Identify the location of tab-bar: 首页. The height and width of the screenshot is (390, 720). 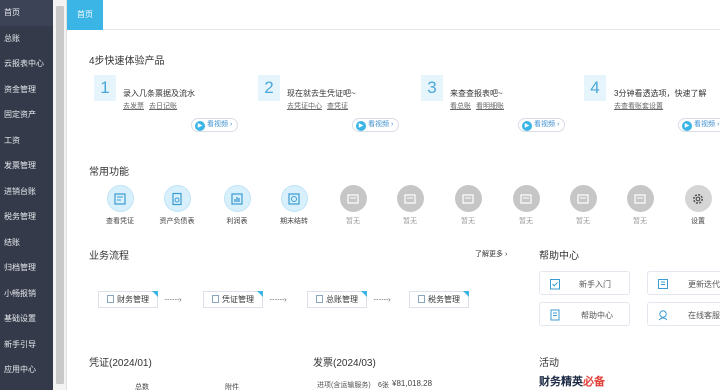
(393, 15).